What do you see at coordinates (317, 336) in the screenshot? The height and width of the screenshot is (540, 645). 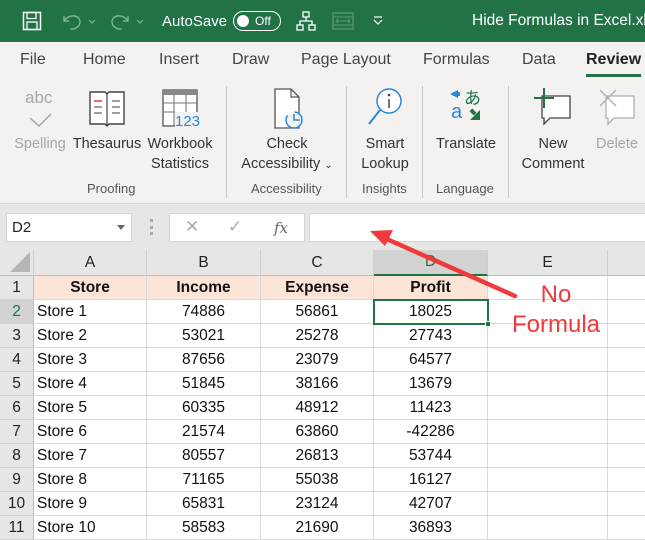 I see `cell-c3: 25278` at bounding box center [317, 336].